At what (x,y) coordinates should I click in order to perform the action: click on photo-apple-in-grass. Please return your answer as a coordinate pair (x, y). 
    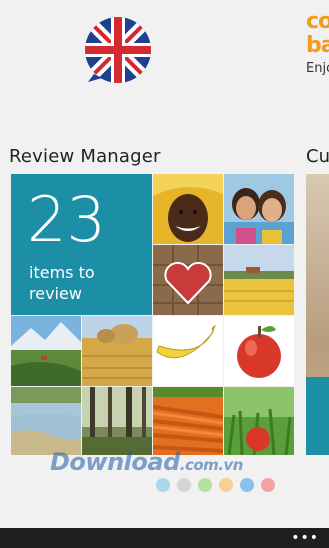
    Looking at the image, I should click on (259, 421).